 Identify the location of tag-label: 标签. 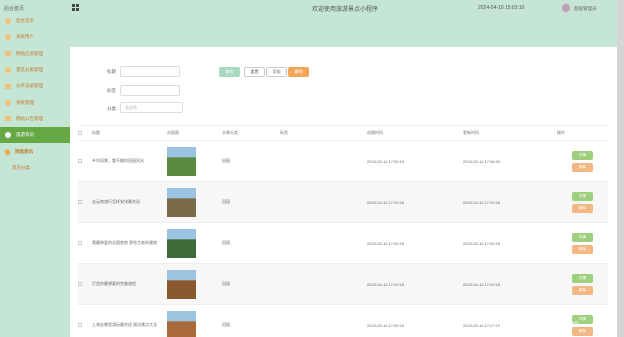
(111, 90).